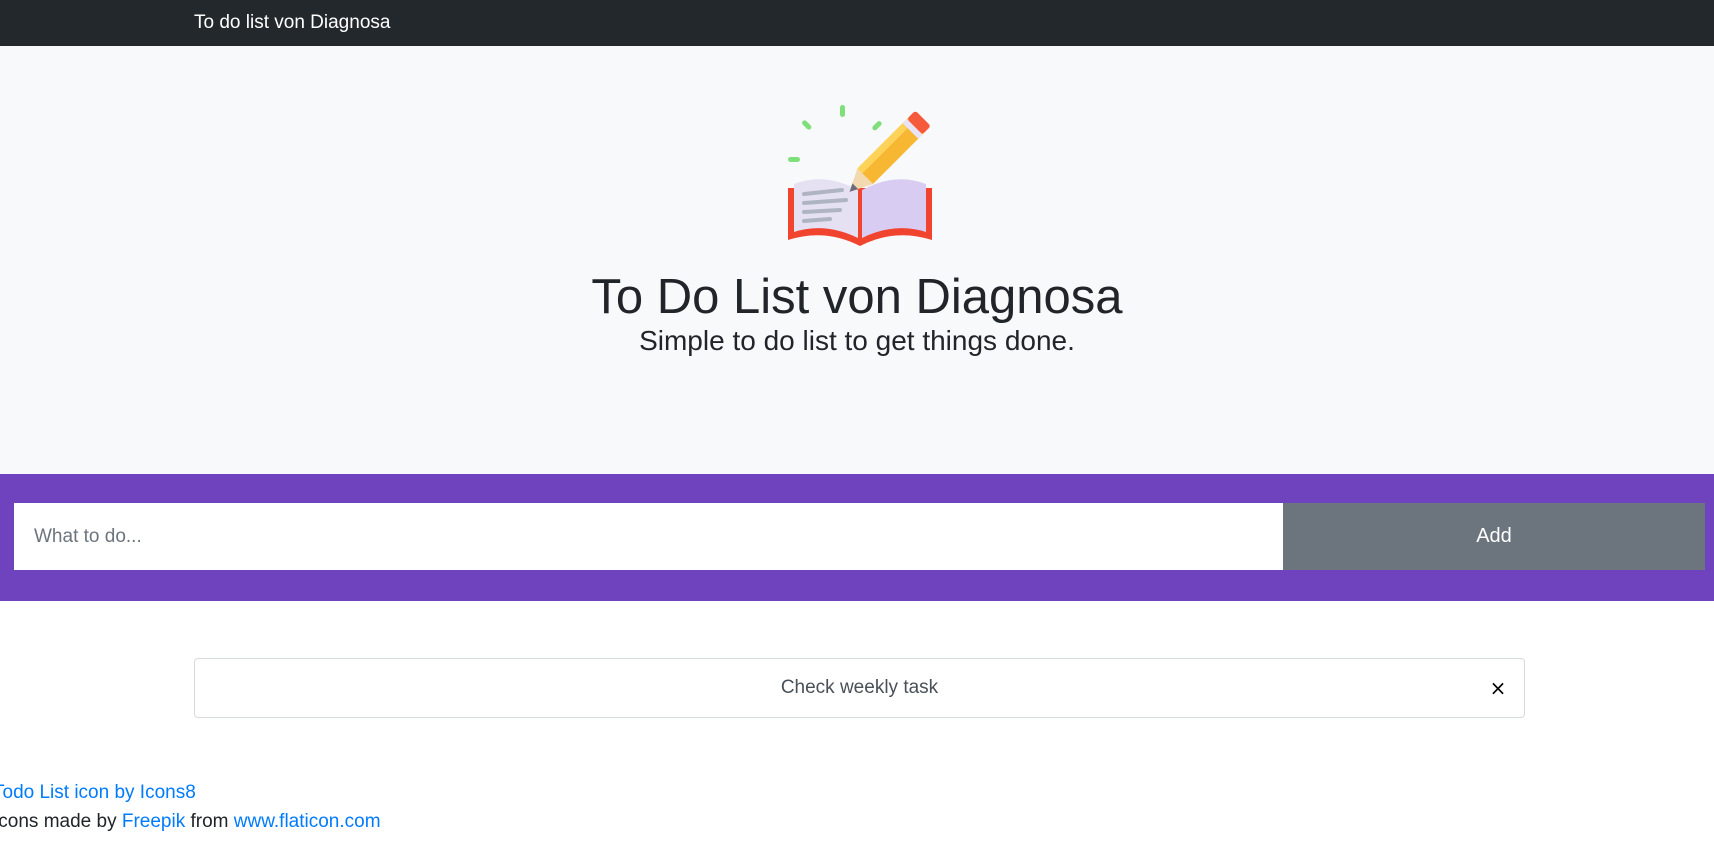 The width and height of the screenshot is (1714, 864). Describe the element at coordinates (153, 821) in the screenshot. I see `freepik-link: Freepik` at that location.